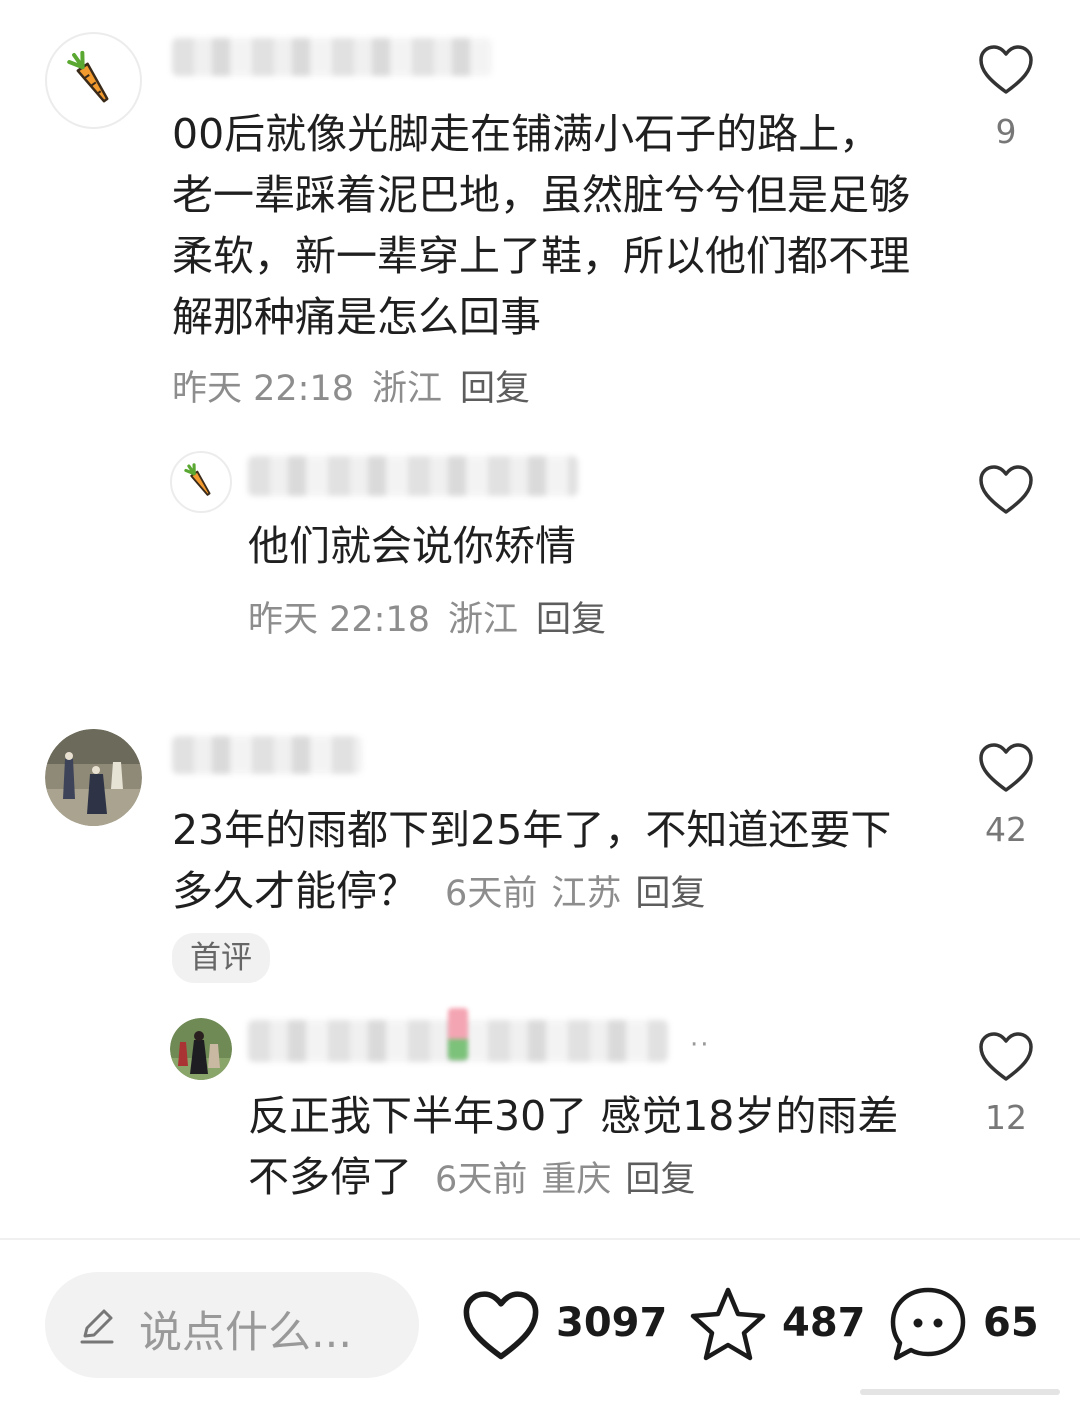 The height and width of the screenshot is (1408, 1080). I want to click on reply-time: 6天前, so click(481, 1180).